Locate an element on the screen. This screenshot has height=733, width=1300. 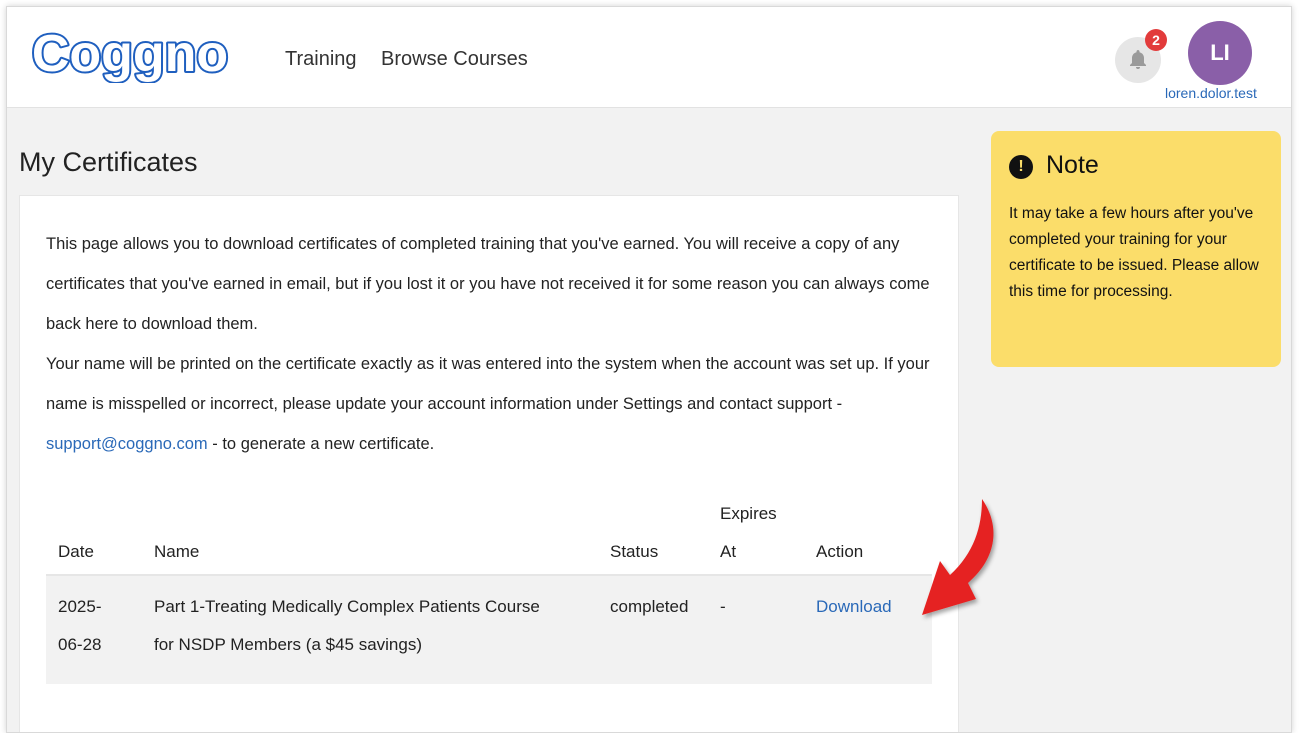
row-status: completed is located at coordinates (649, 606).